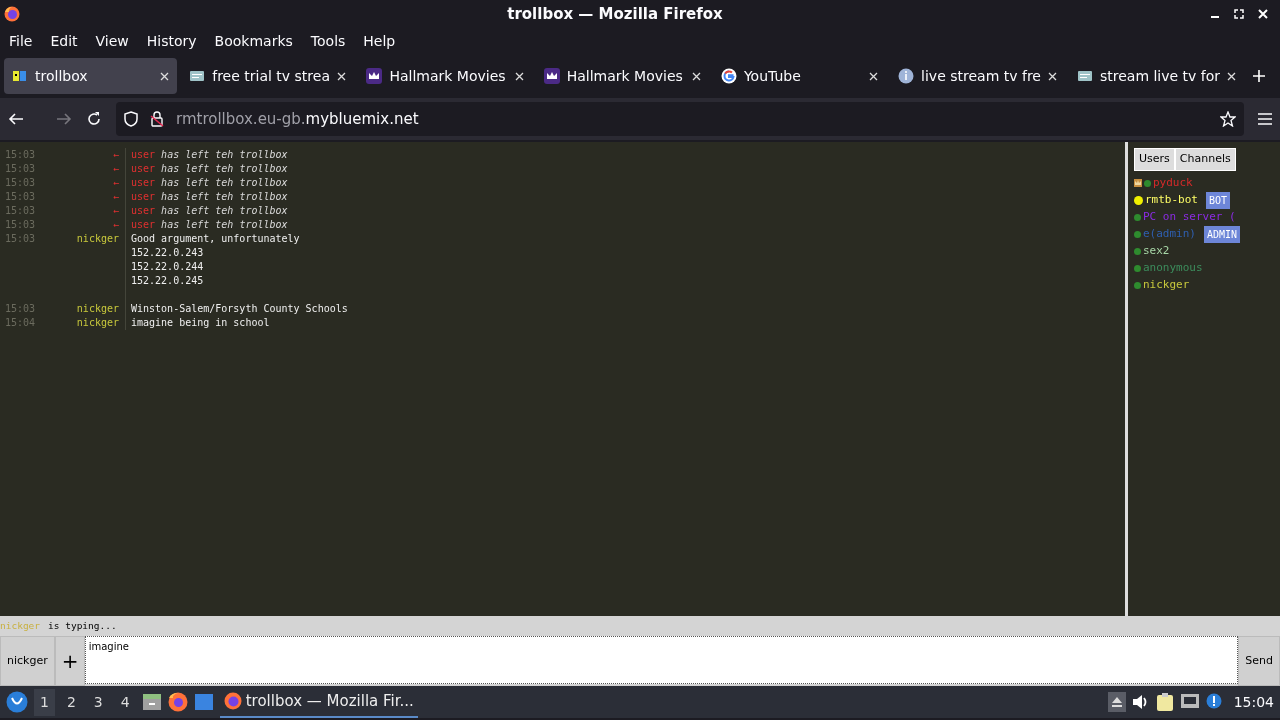 This screenshot has width=1280, height=720. I want to click on send-button: Send, so click(1259, 661).